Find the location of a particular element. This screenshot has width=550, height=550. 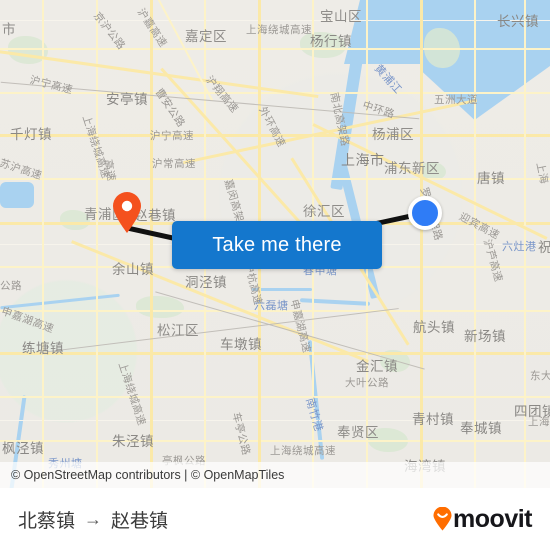

arrow-right-icon: → is located at coordinates (93, 518).